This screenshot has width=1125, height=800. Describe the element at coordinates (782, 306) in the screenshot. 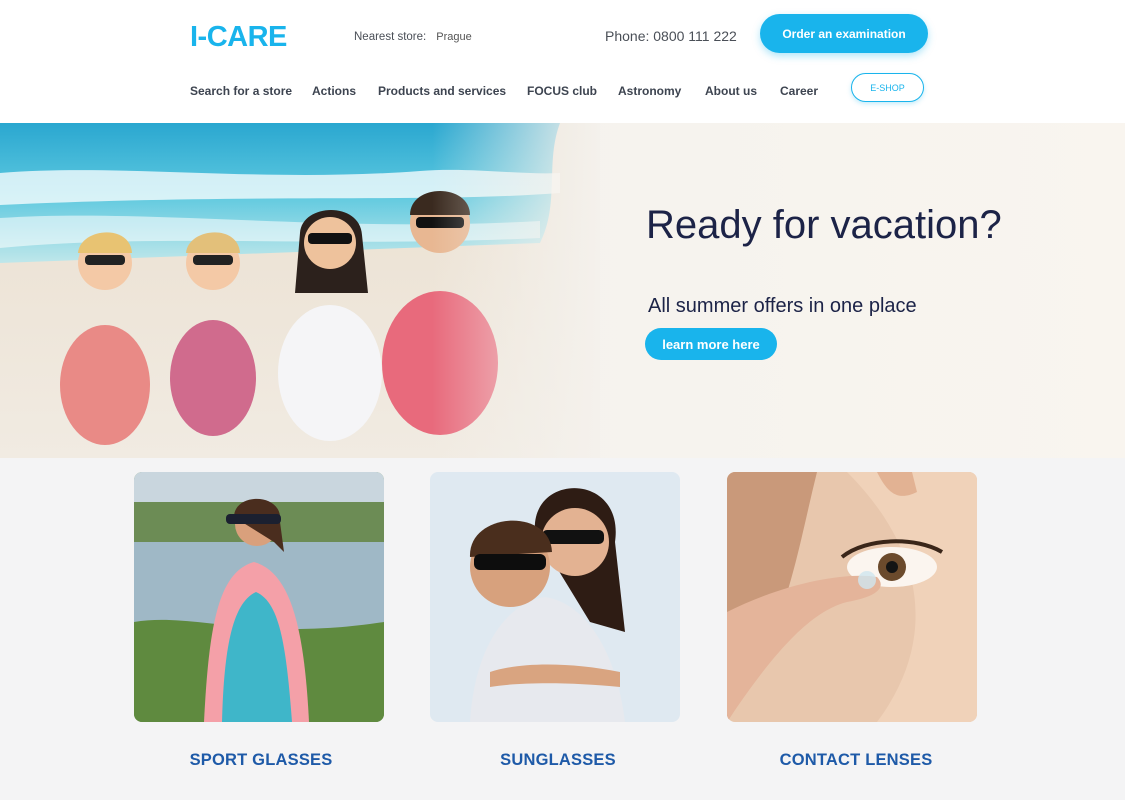

I see `hero-subtitle: All summer offers in one place` at that location.